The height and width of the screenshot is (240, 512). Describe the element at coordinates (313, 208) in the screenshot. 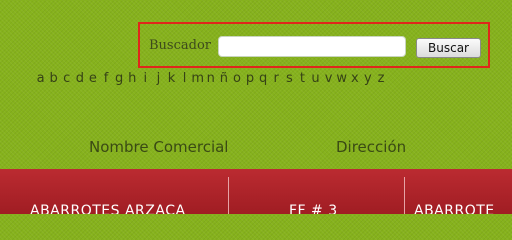

I see `table-cell-address: FF # 3` at that location.